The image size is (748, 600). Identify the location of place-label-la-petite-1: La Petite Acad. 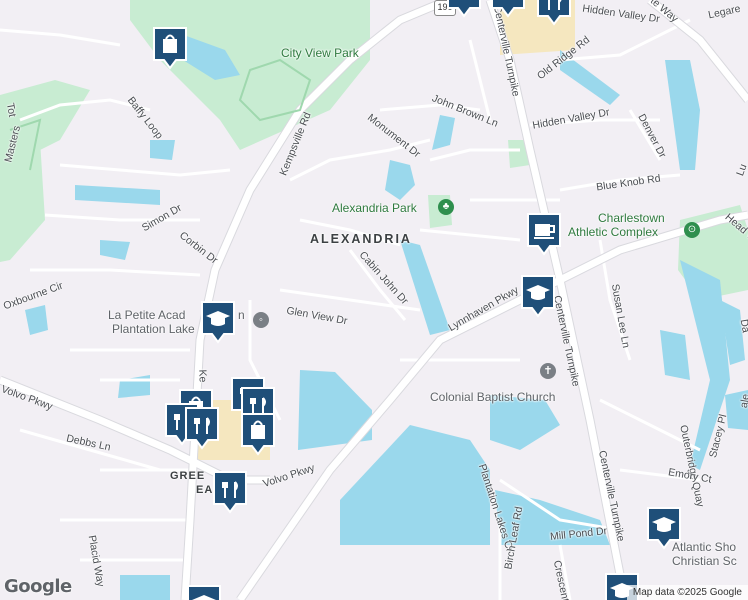
(146, 315).